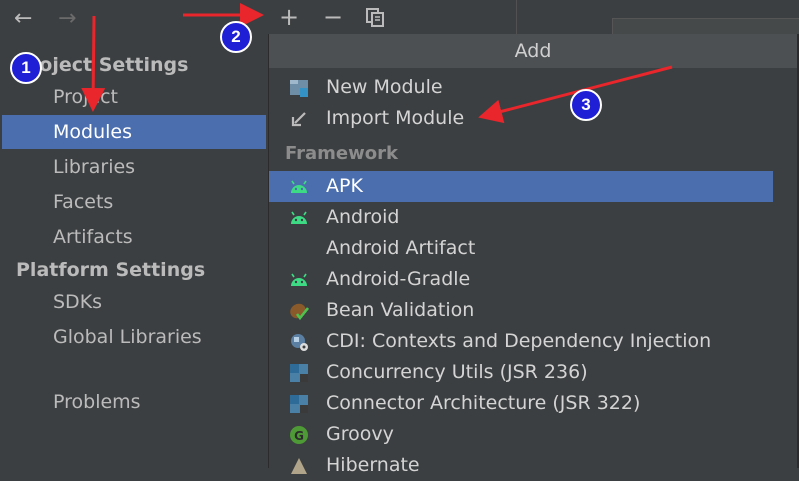  What do you see at coordinates (360, 434) in the screenshot?
I see `menu-item-label: Groovy` at bounding box center [360, 434].